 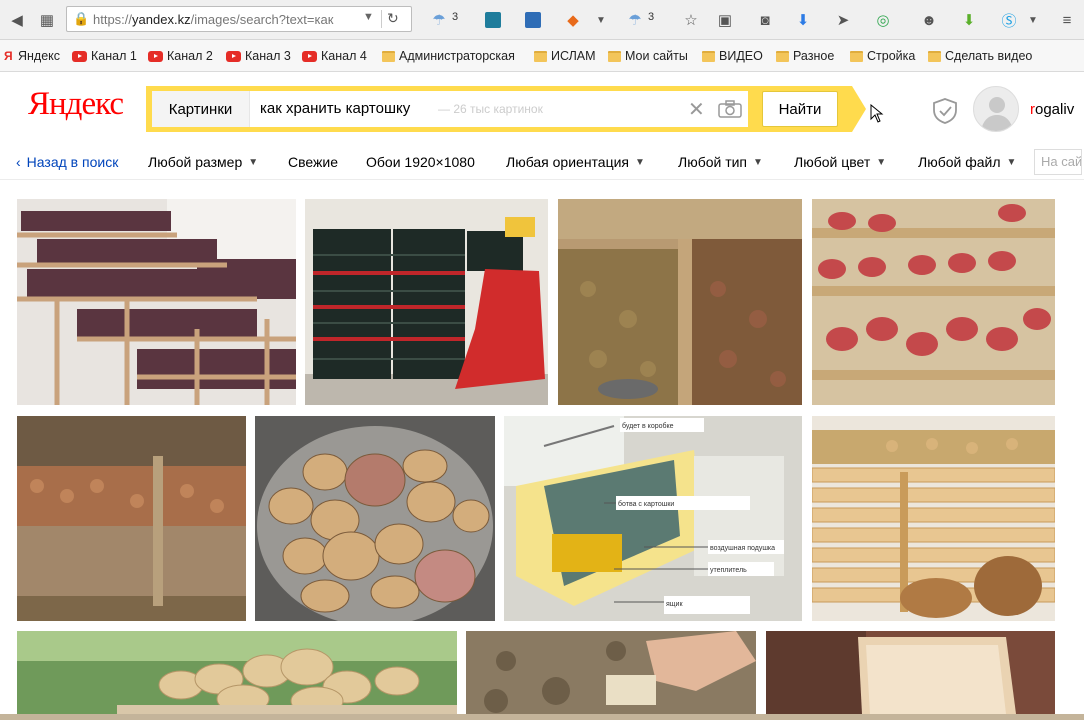 I want to click on download-icon: ⬇, so click(x=803, y=20).